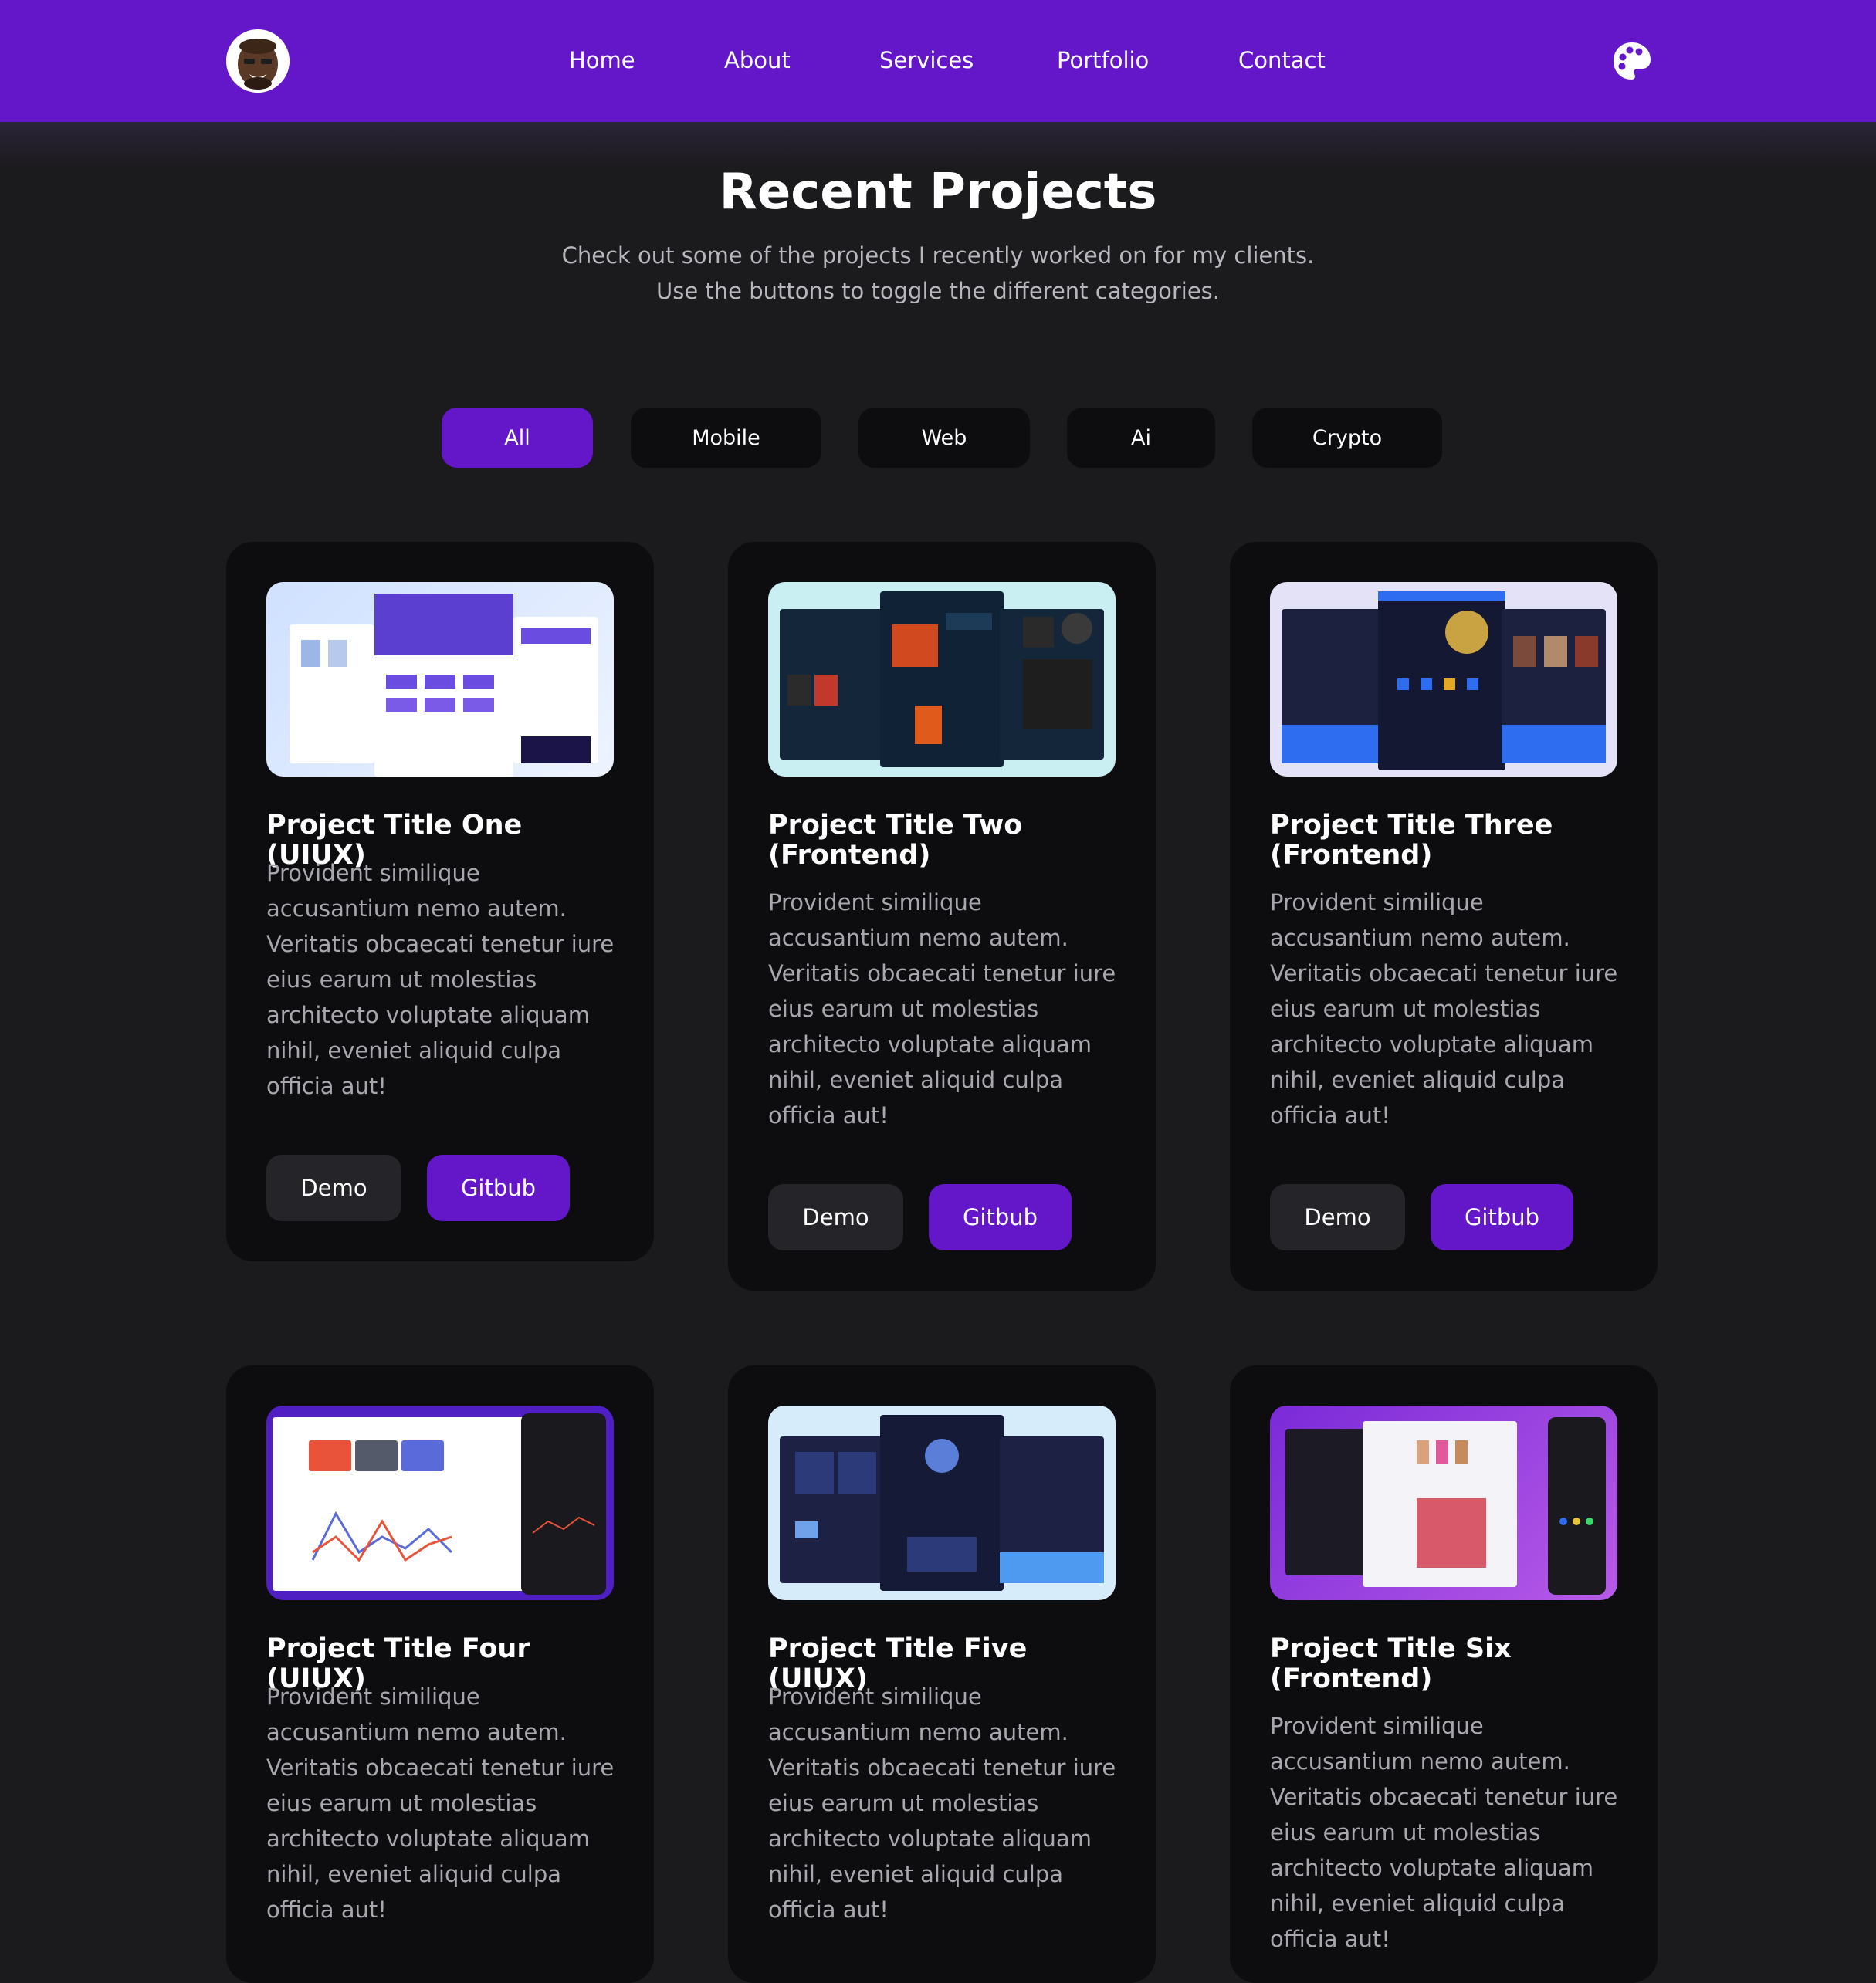 This screenshot has width=1876, height=1983. What do you see at coordinates (938, 192) in the screenshot?
I see `page-title: Recent Projects` at bounding box center [938, 192].